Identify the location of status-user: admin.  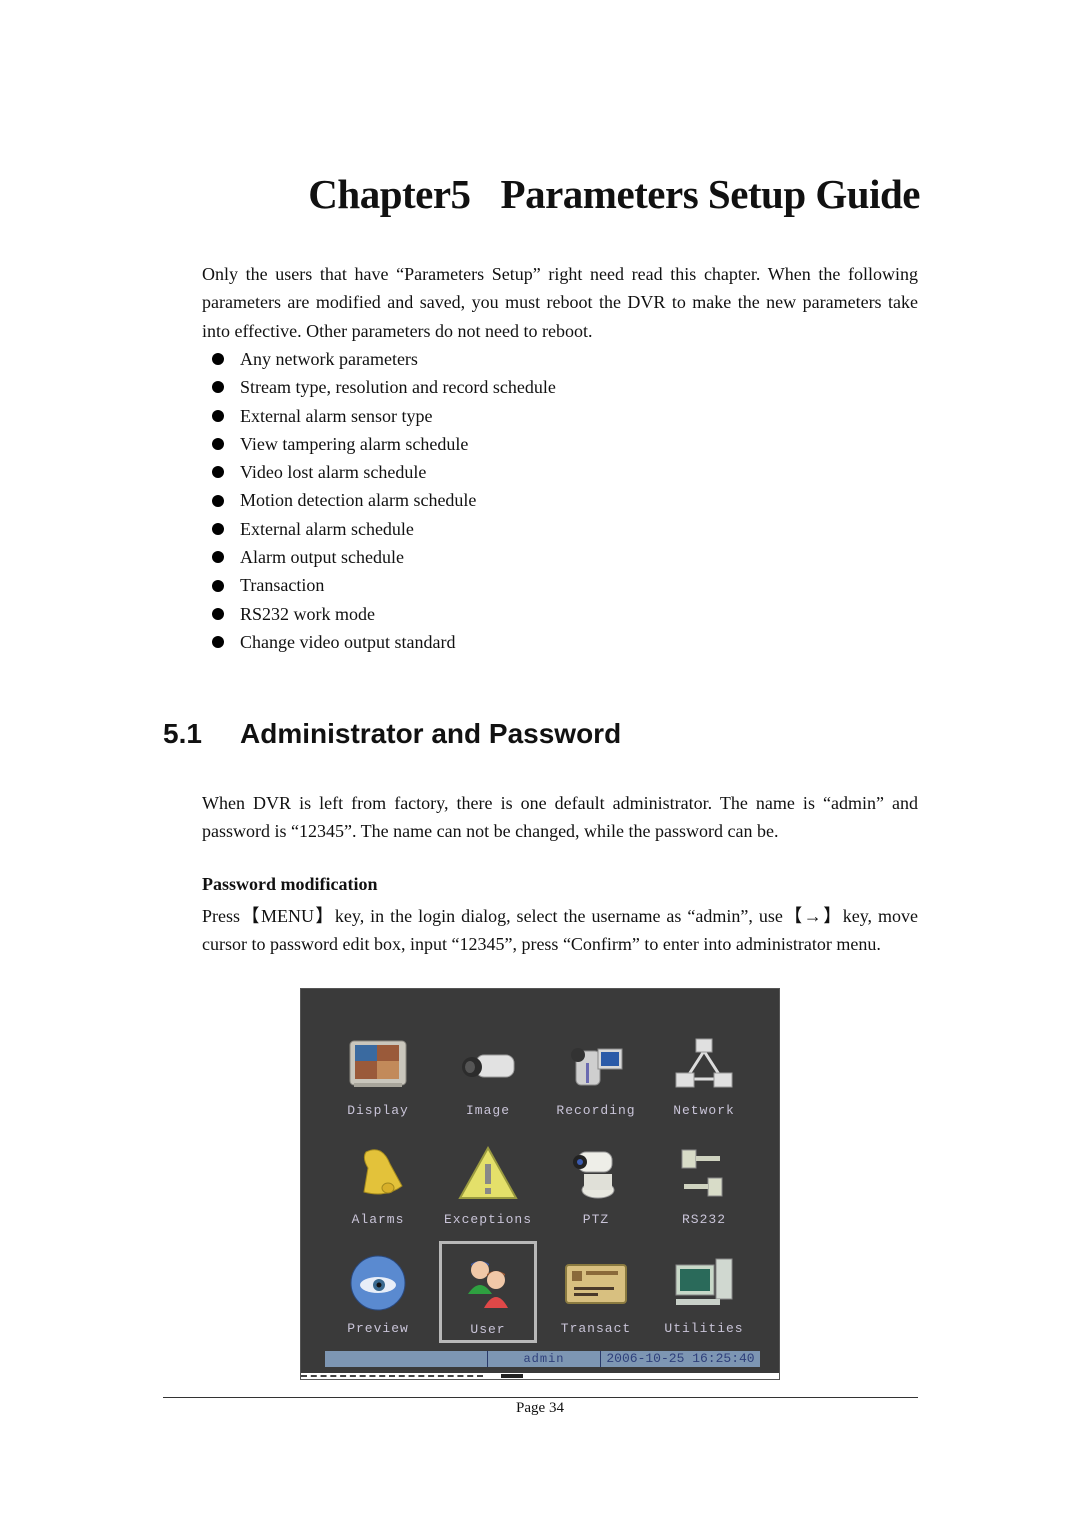
(544, 1359).